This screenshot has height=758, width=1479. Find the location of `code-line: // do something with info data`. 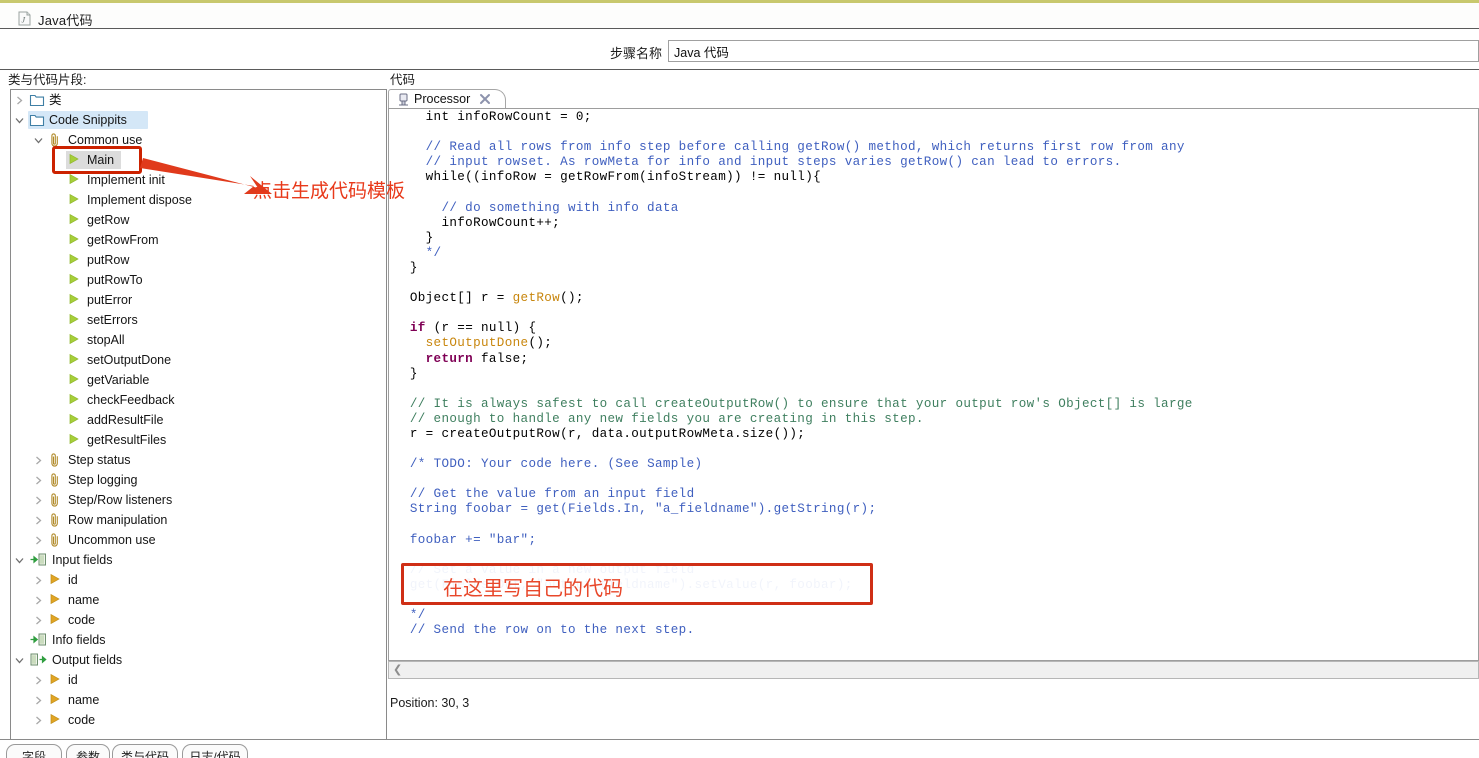

code-line: // do something with info data is located at coordinates (560, 207).